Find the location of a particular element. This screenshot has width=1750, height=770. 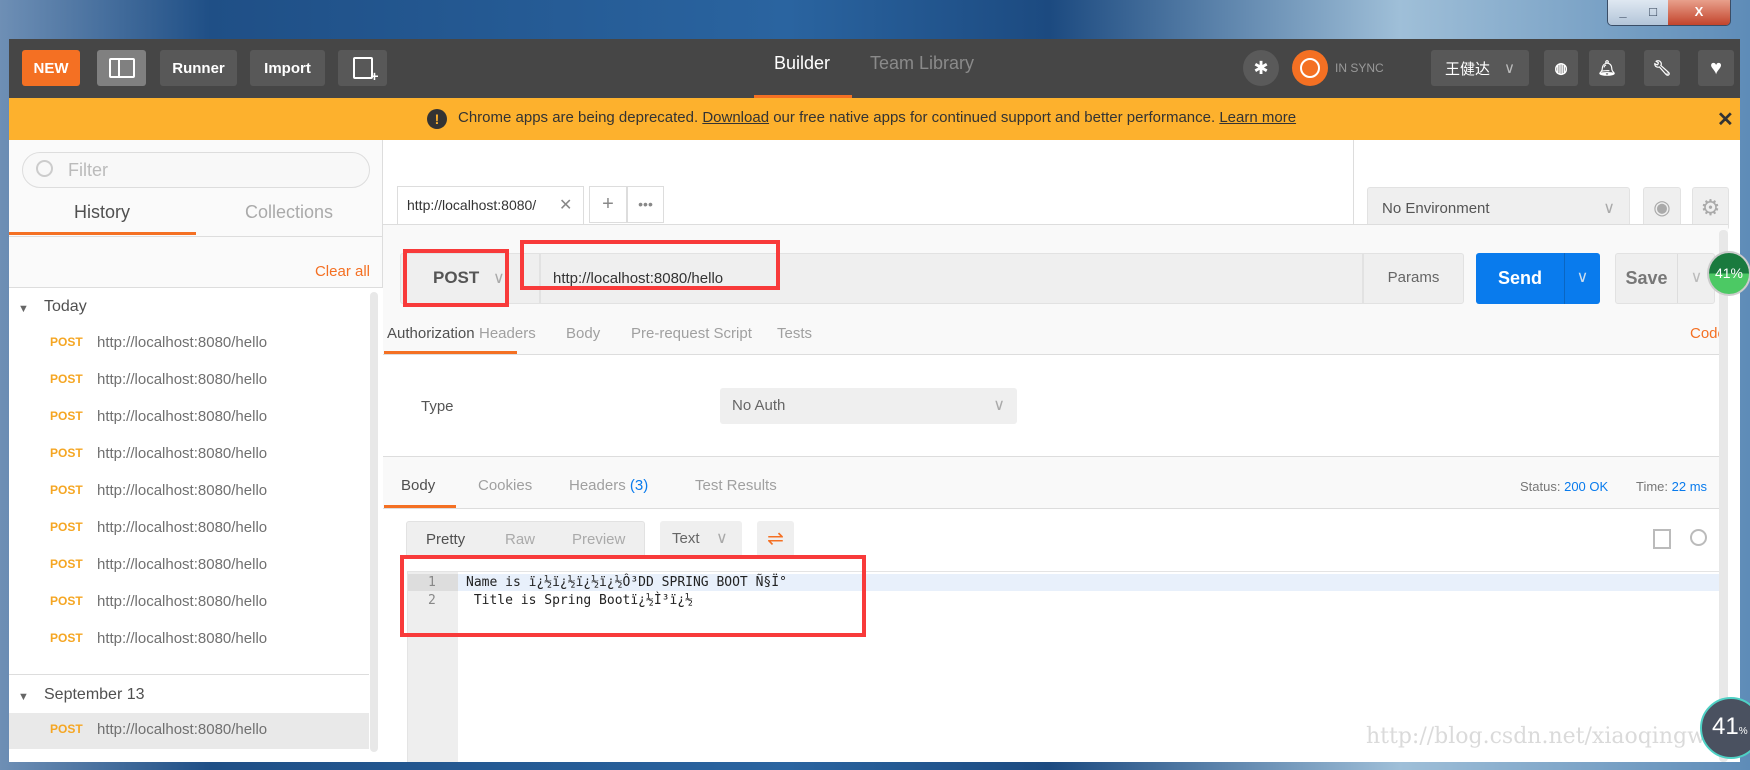

close-window-button: X is located at coordinates (1699, 12).